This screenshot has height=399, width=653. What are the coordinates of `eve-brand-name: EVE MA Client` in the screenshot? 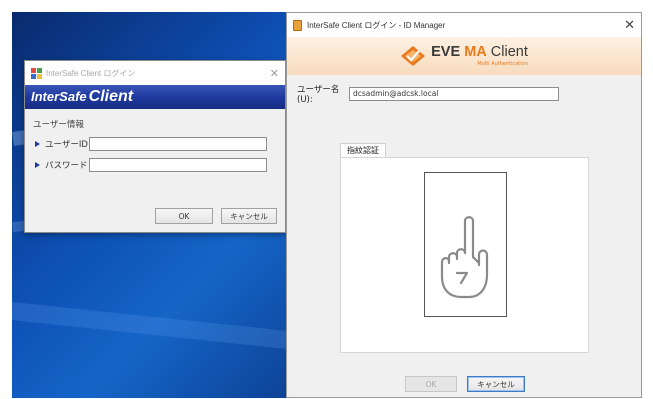 It's located at (479, 52).